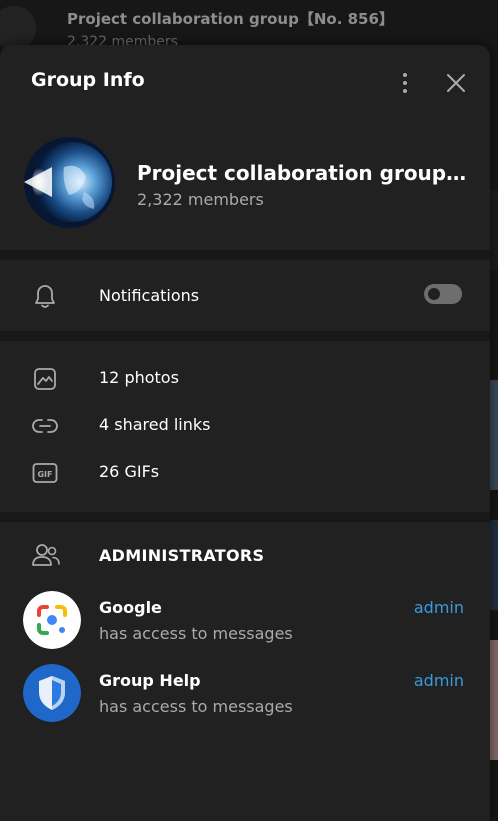  What do you see at coordinates (155, 424) in the screenshot?
I see `media-label: 4 shared links` at bounding box center [155, 424].